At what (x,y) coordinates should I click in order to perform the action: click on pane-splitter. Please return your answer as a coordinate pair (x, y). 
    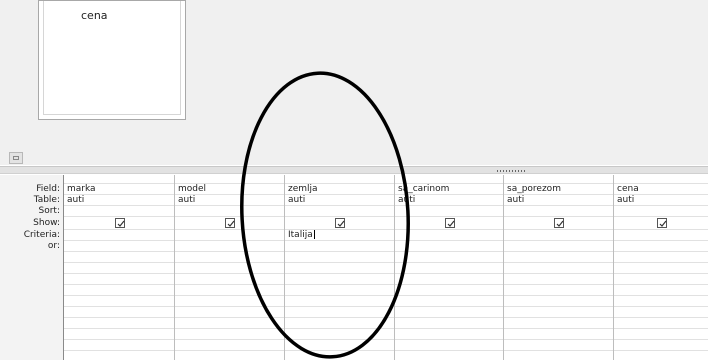
    Looking at the image, I should click on (354, 170).